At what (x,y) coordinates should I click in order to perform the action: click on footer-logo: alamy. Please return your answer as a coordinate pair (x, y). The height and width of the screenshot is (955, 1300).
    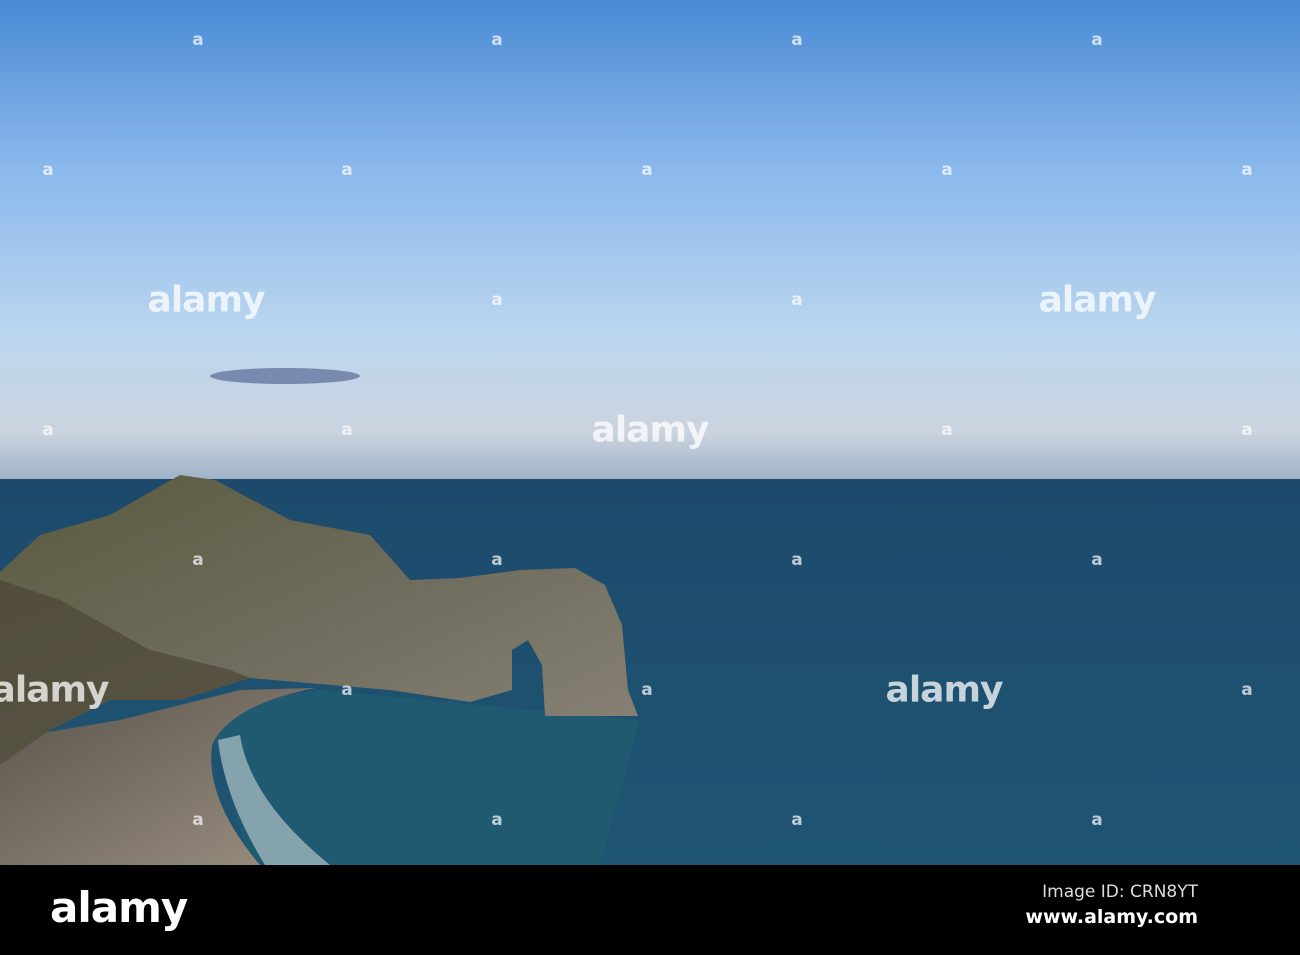
    Looking at the image, I should click on (119, 907).